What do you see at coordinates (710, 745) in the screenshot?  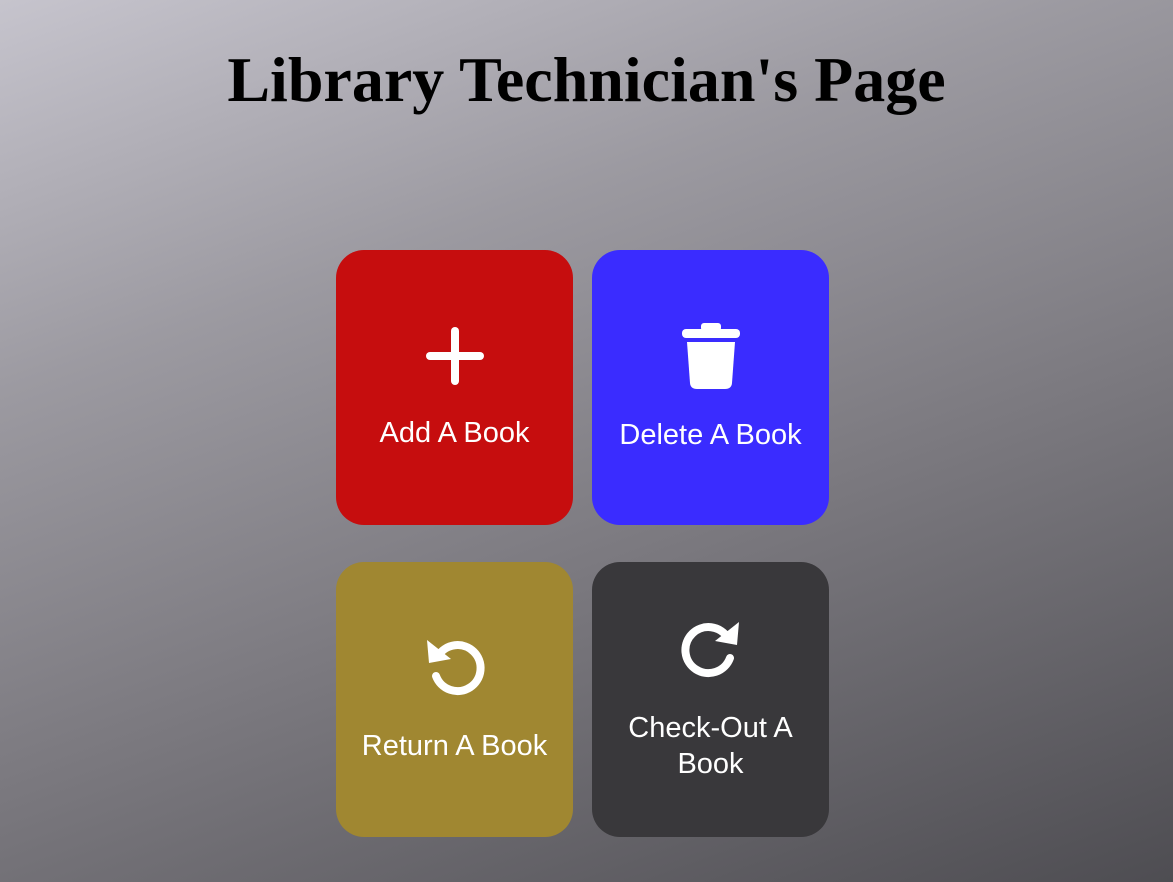 I see `checkout-book-label: Check-Out A Book` at bounding box center [710, 745].